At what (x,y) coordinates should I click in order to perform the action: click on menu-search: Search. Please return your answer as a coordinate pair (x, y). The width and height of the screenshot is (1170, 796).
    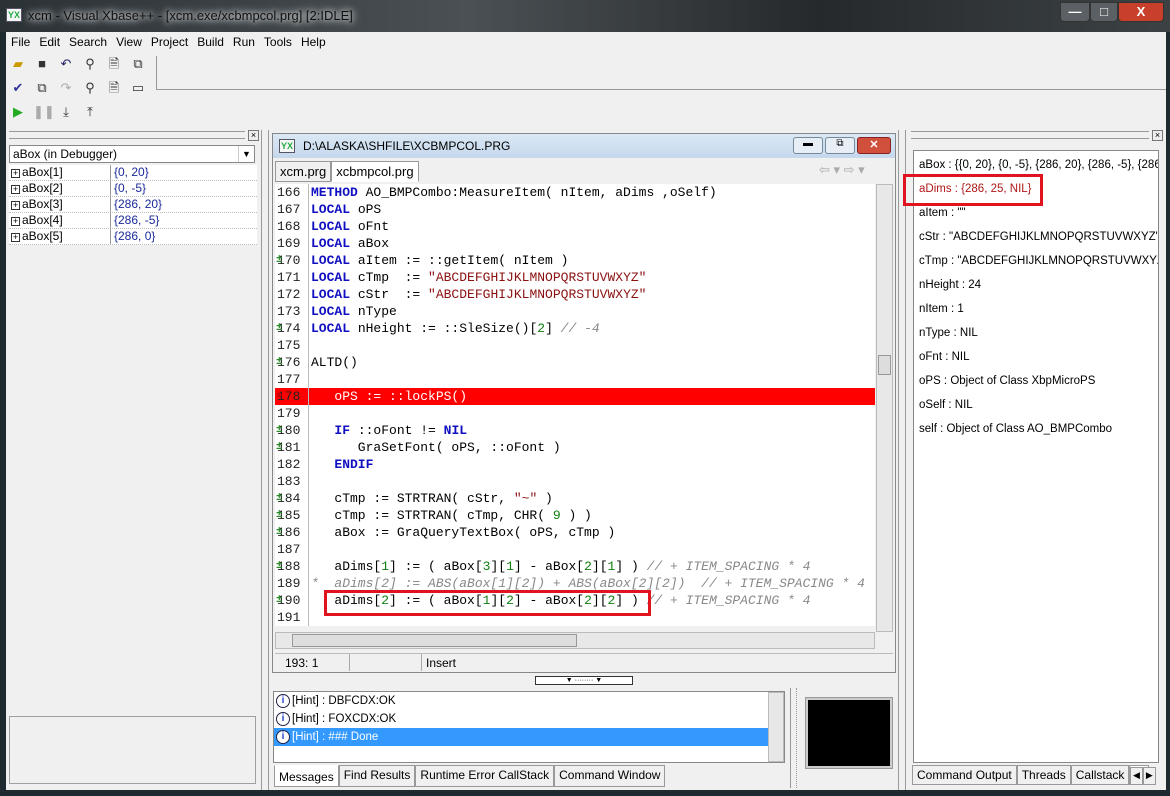
    Looking at the image, I should click on (88, 42).